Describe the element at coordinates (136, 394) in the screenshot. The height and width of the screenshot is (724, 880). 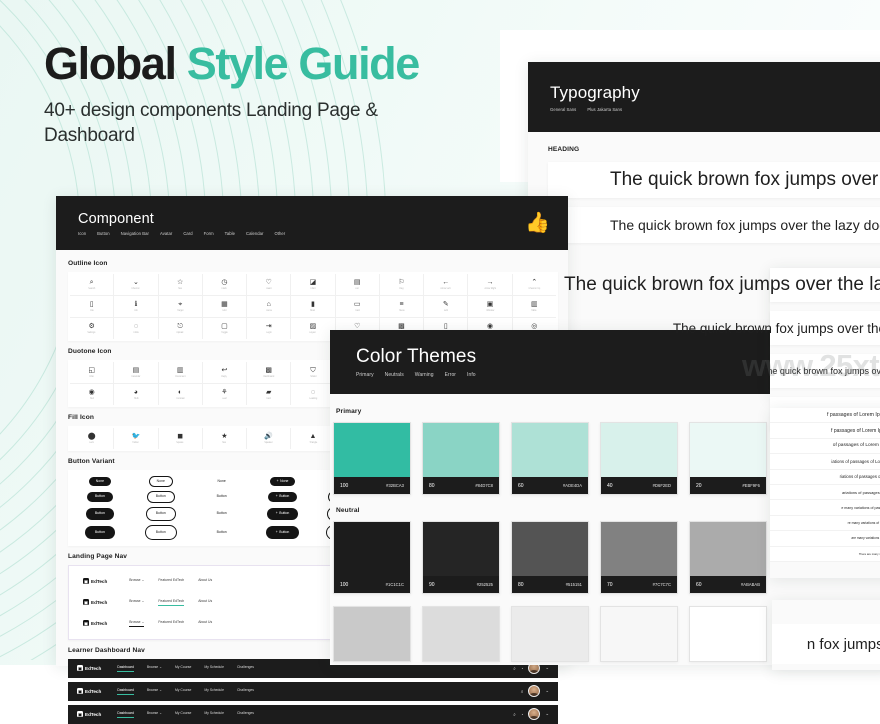
I see `bulb-duotone-icon: ◕ Bulb` at that location.